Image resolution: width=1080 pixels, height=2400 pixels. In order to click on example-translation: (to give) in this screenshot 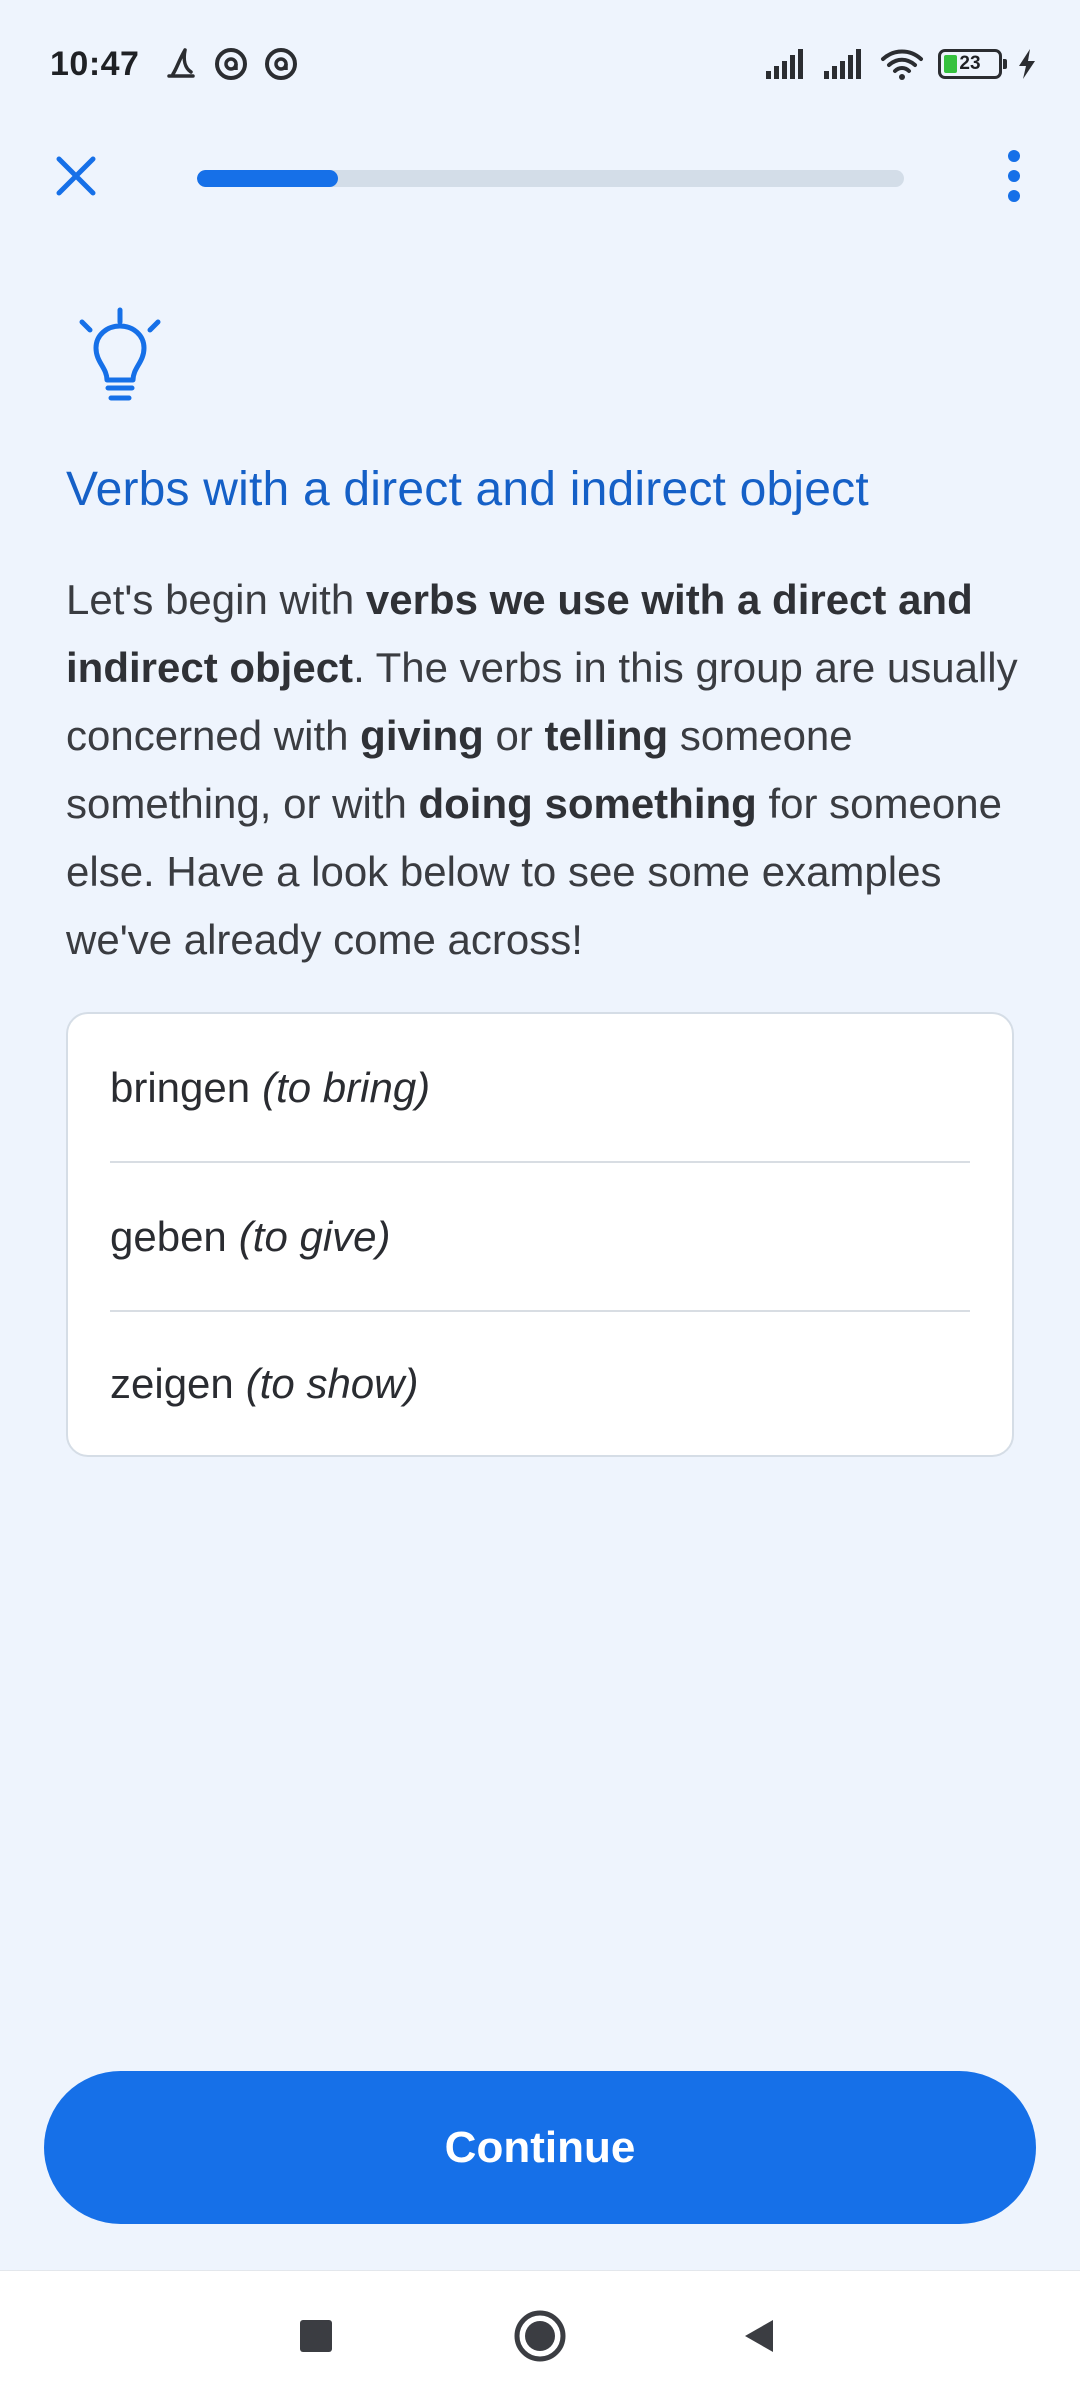, I will do `click(314, 1236)`.